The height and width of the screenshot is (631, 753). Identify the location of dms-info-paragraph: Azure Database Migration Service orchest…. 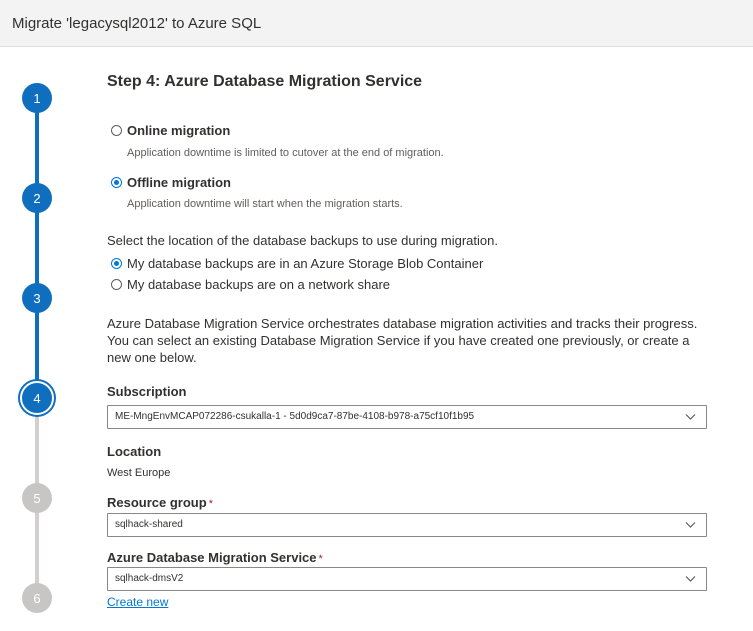
(402, 340).